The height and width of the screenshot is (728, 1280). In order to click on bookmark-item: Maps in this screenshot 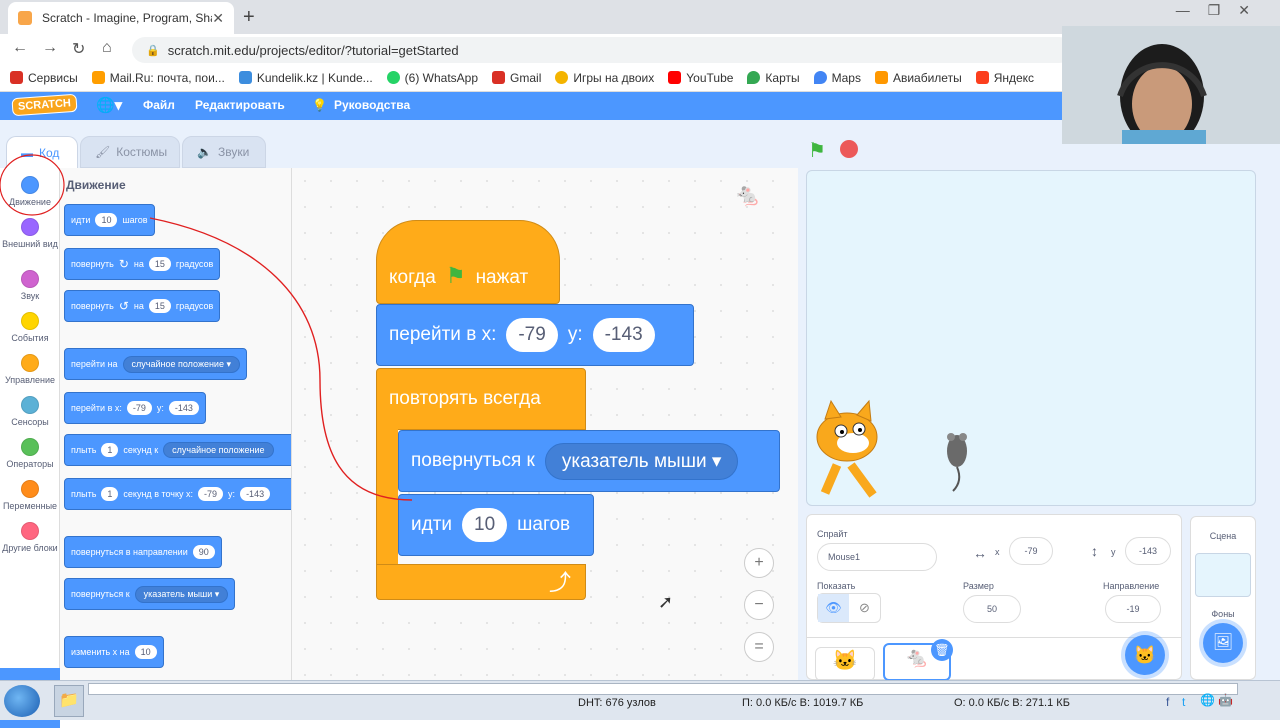, I will do `click(837, 77)`.